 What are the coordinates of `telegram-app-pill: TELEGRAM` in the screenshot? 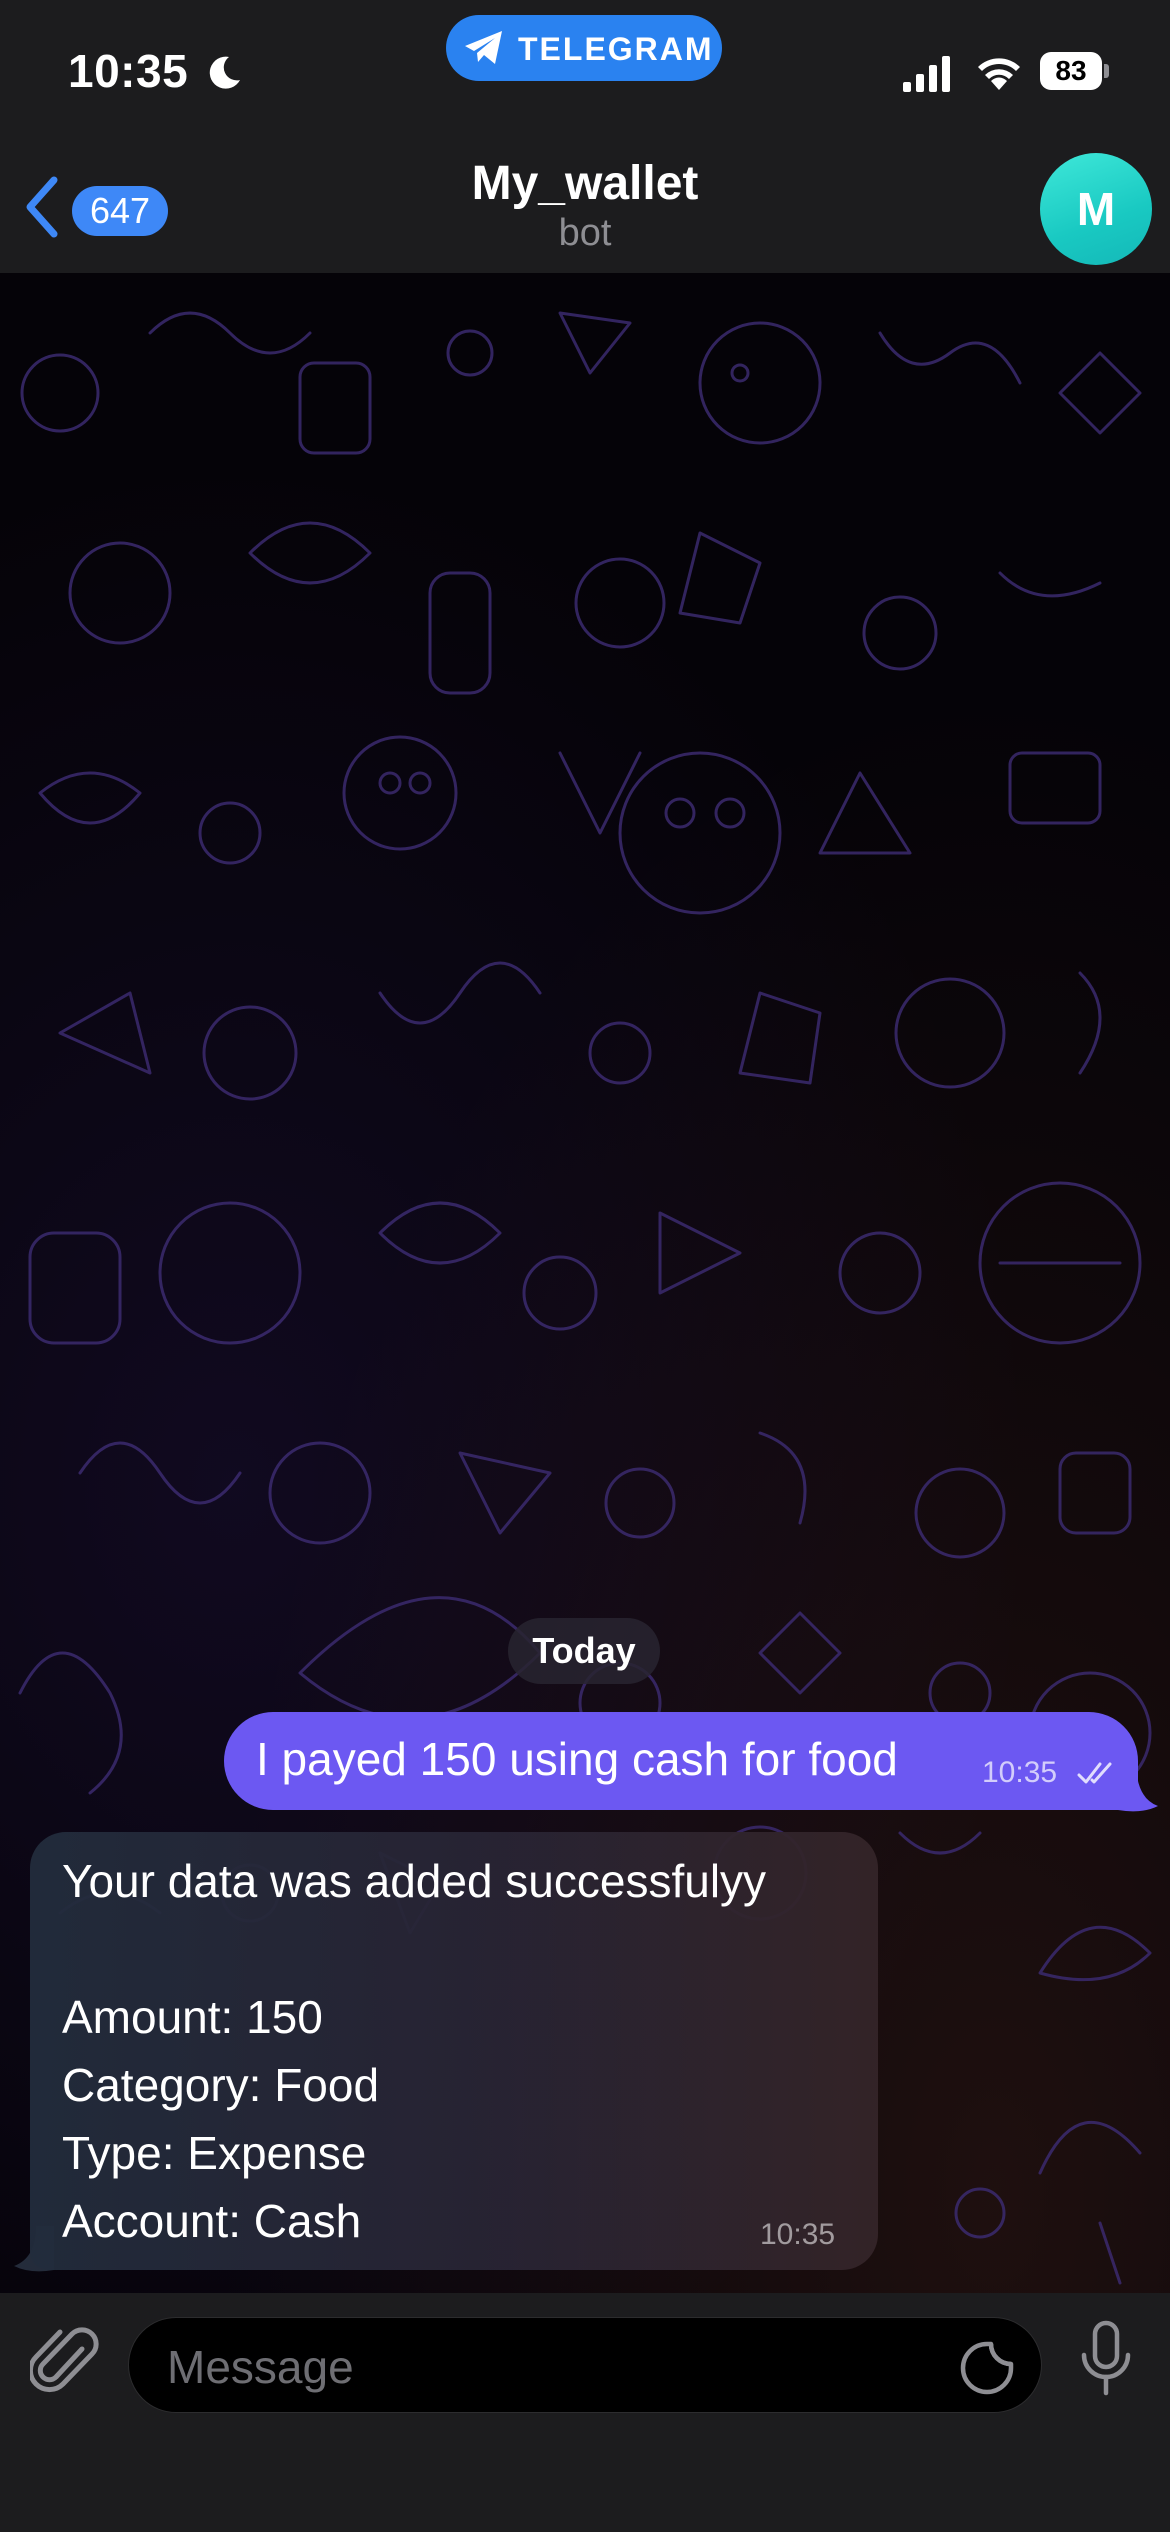 It's located at (584, 48).